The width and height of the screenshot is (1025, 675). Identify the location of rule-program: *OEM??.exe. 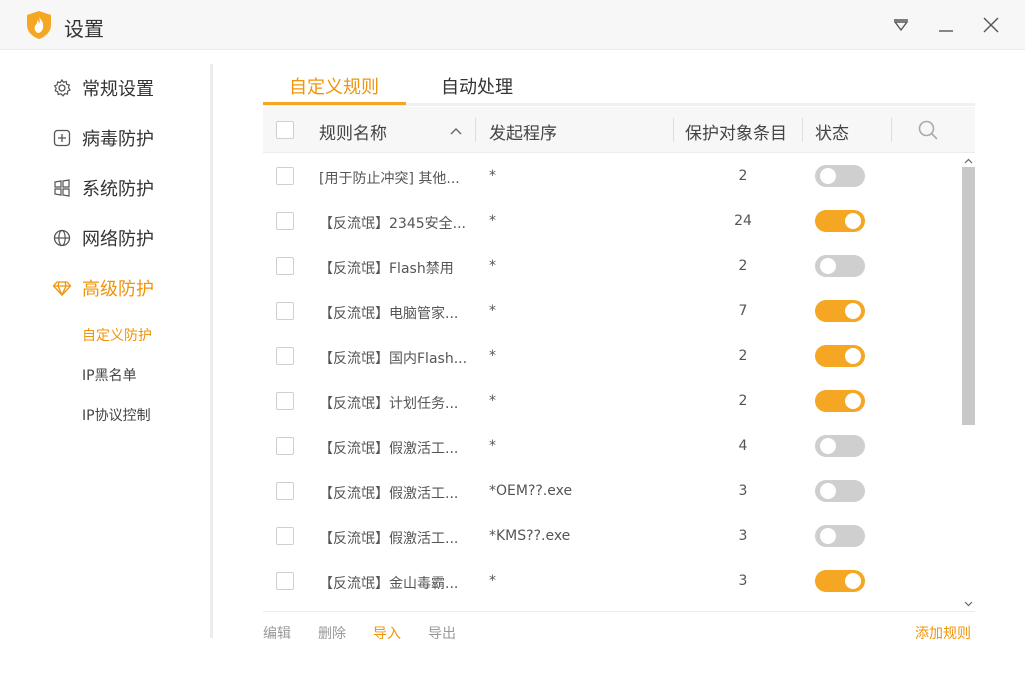
(531, 491).